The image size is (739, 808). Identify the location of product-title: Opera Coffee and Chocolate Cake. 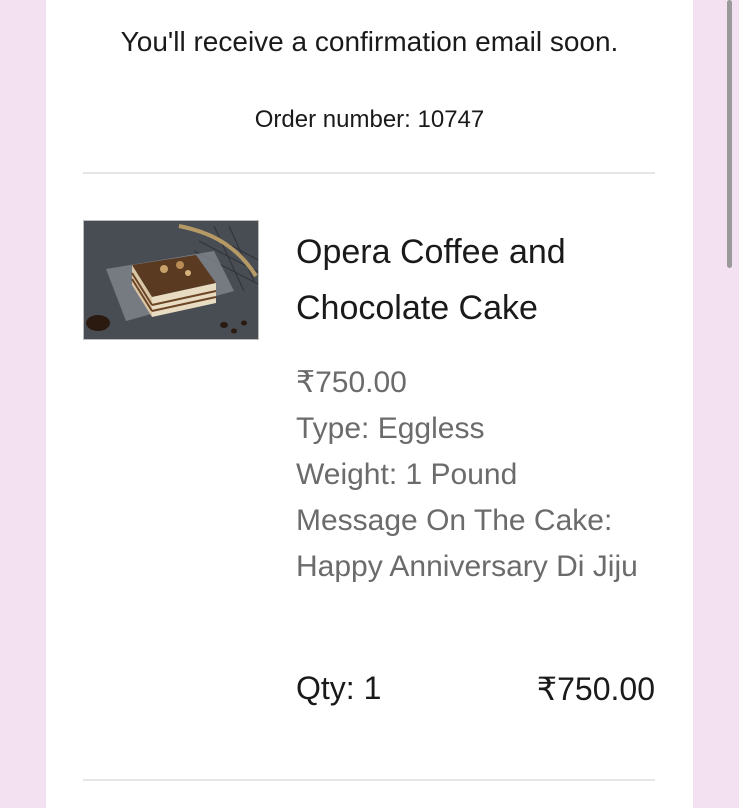
(481, 280).